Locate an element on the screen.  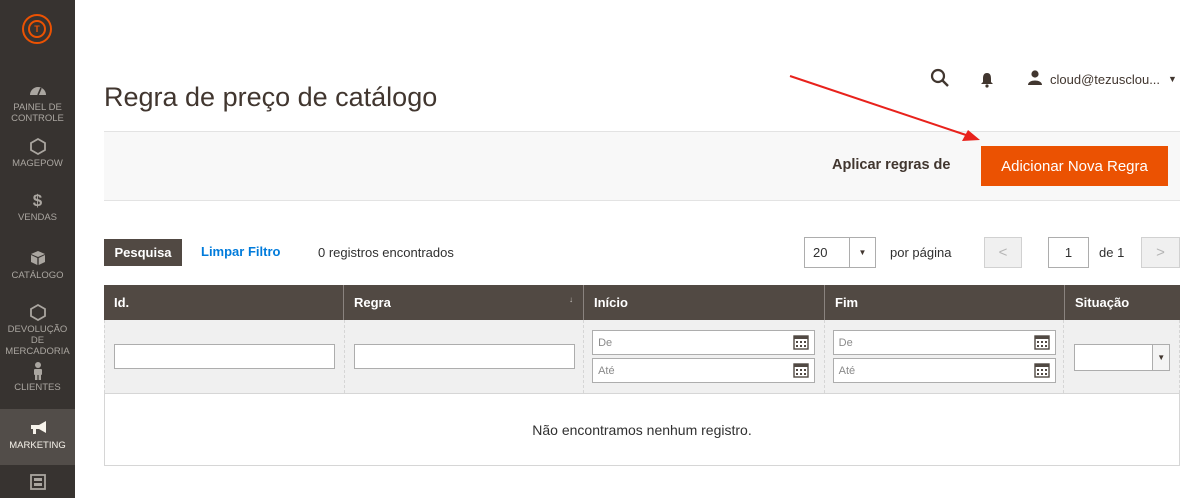
megaphone-icon is located at coordinates (37, 429).